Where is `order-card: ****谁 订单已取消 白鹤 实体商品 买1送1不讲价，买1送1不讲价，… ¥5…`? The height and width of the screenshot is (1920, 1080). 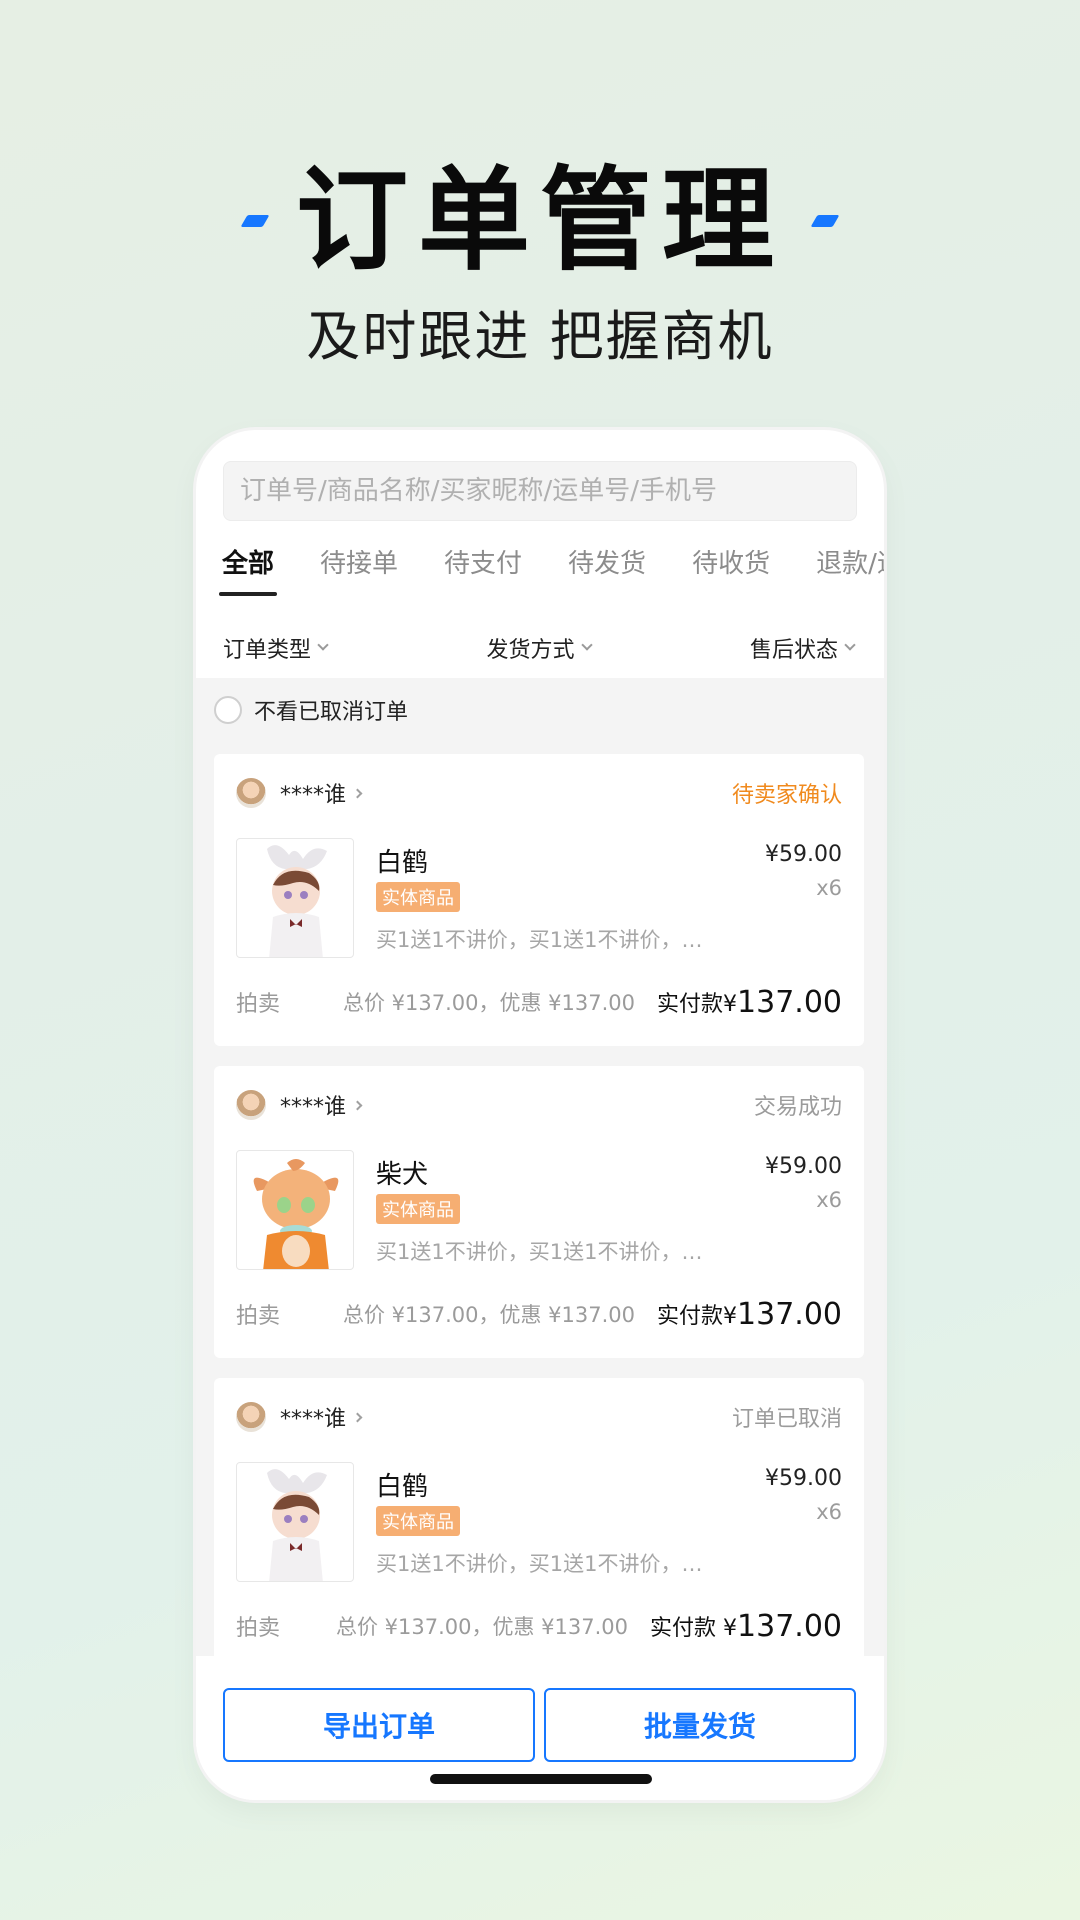 order-card: ****谁 订单已取消 白鹤 实体商品 买1送1不讲价，买1送1不讲价，… ¥5… is located at coordinates (539, 1524).